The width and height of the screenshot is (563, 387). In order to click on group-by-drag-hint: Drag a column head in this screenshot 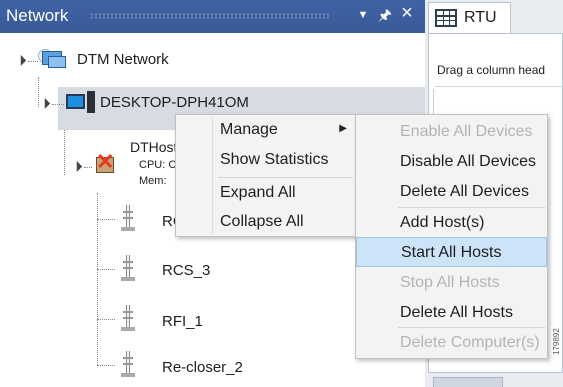, I will do `click(499, 74)`.